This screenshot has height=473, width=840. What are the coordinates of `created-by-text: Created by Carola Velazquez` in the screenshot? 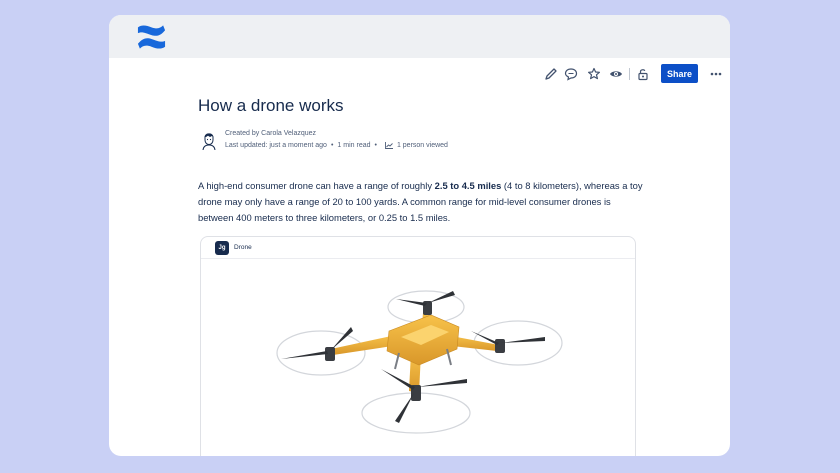 It's located at (271, 133).